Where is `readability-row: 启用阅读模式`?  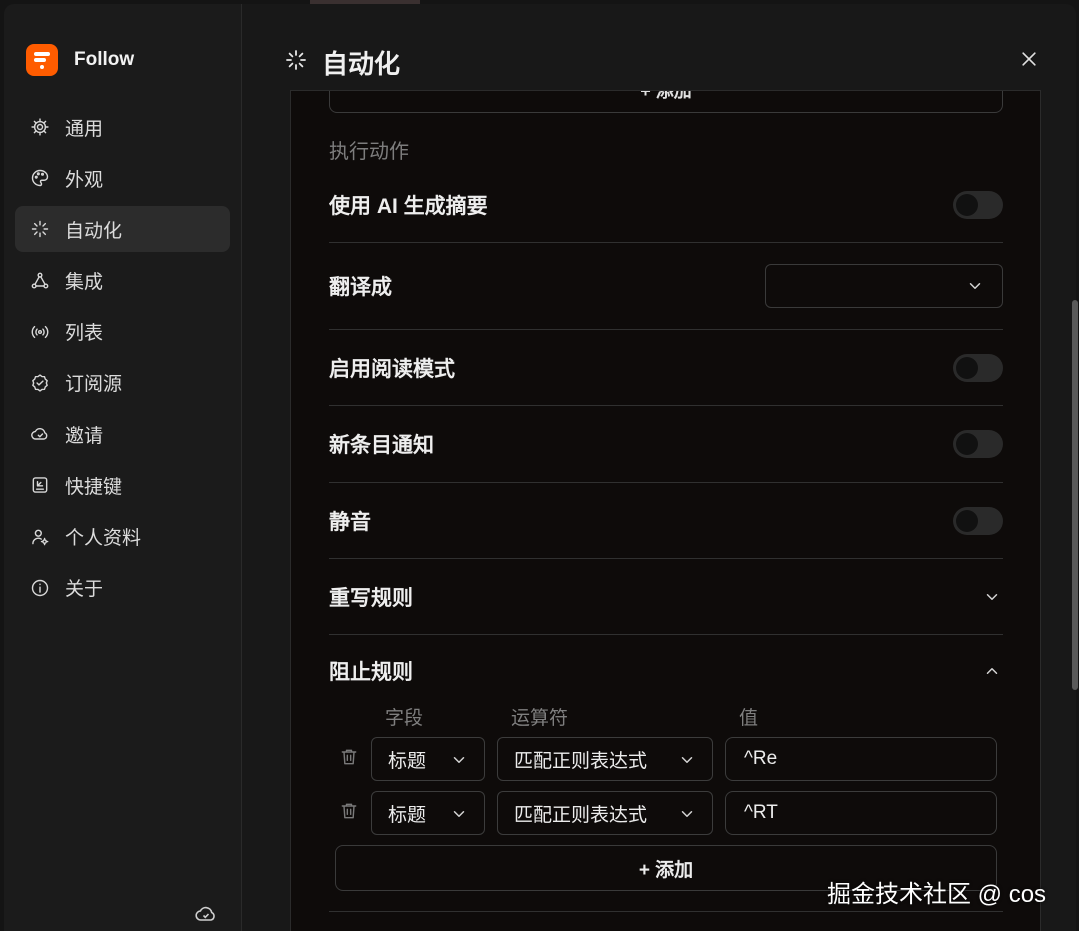
readability-row: 启用阅读模式 is located at coordinates (666, 368).